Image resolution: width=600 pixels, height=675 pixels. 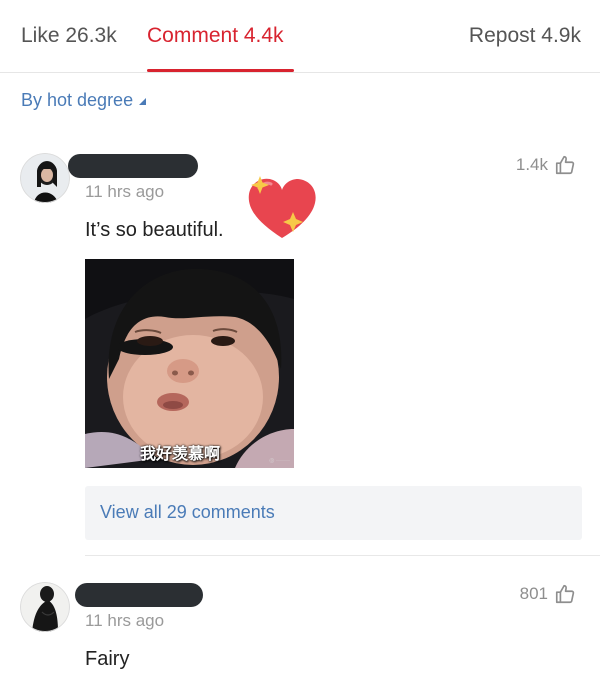 I want to click on image-caption: 我好羡慕啊, so click(x=180, y=453).